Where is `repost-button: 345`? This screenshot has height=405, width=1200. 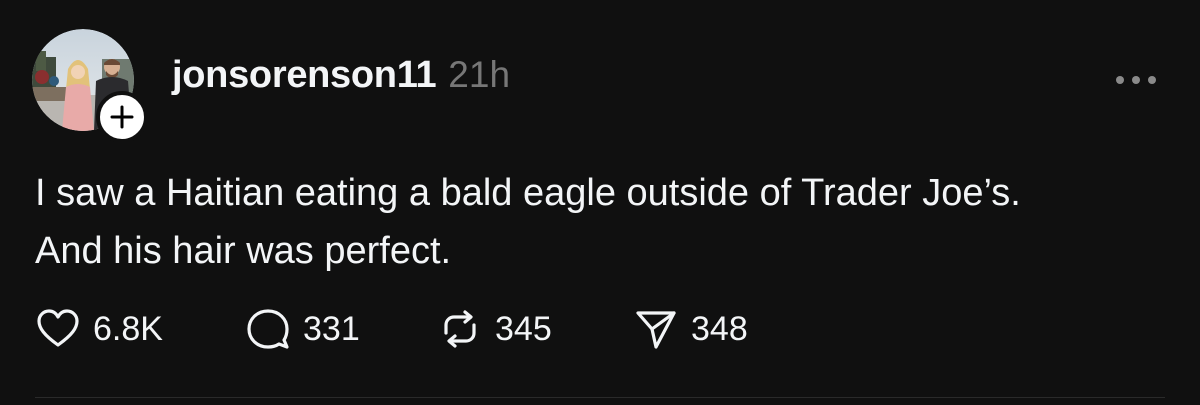
repost-button: 345 is located at coordinates (535, 329).